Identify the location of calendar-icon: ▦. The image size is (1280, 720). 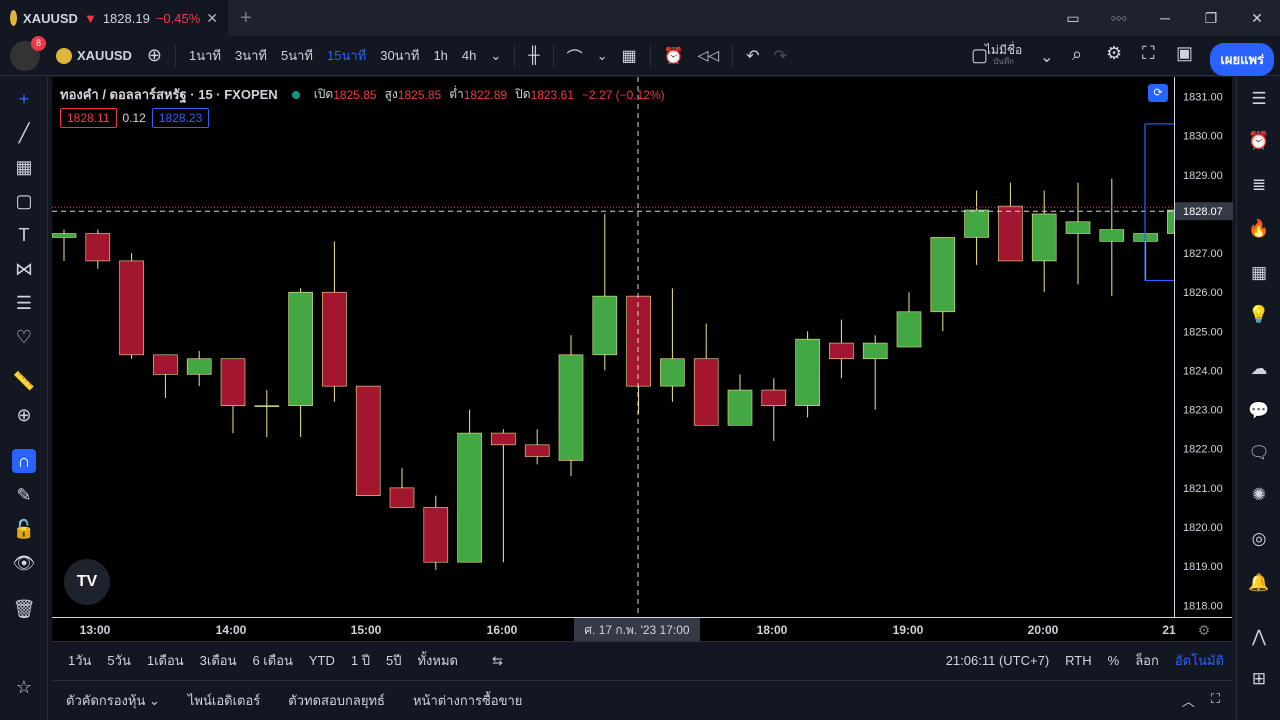
(1259, 273).